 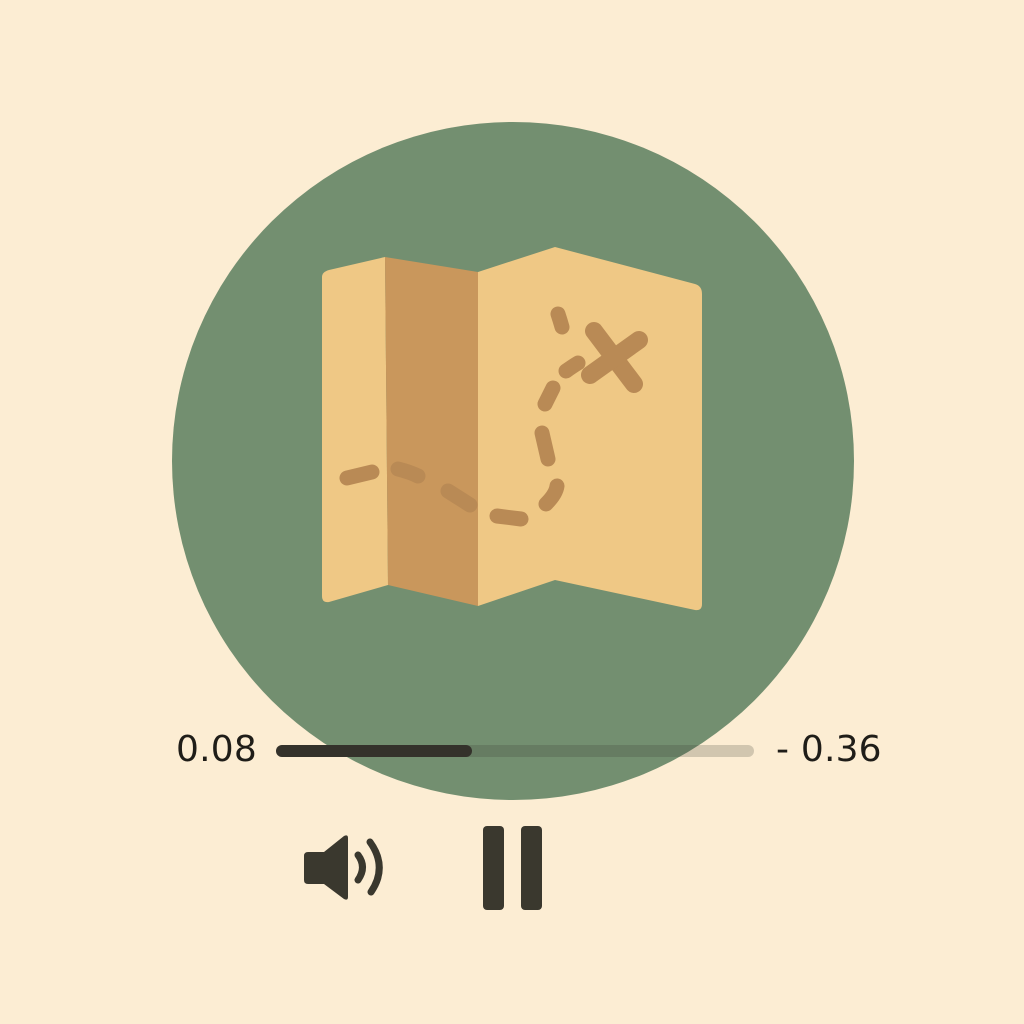 I want to click on pause-button, so click(x=513, y=868).